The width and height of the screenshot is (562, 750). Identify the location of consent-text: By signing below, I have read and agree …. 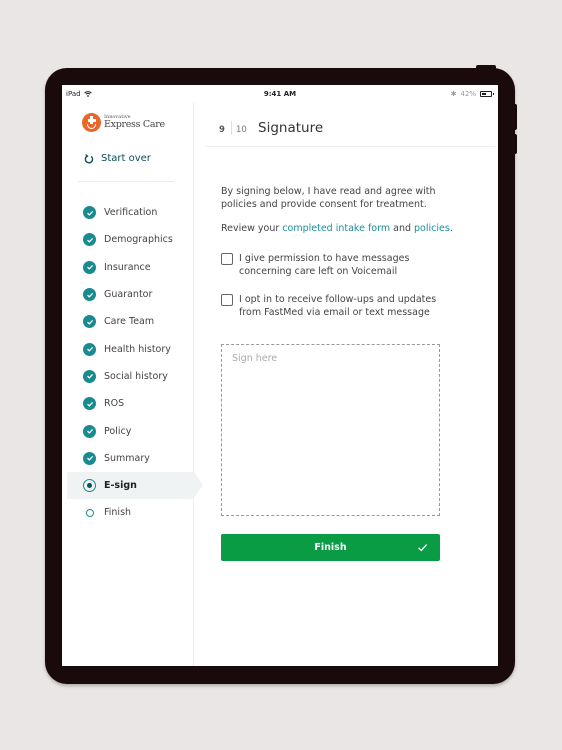
(328, 198).